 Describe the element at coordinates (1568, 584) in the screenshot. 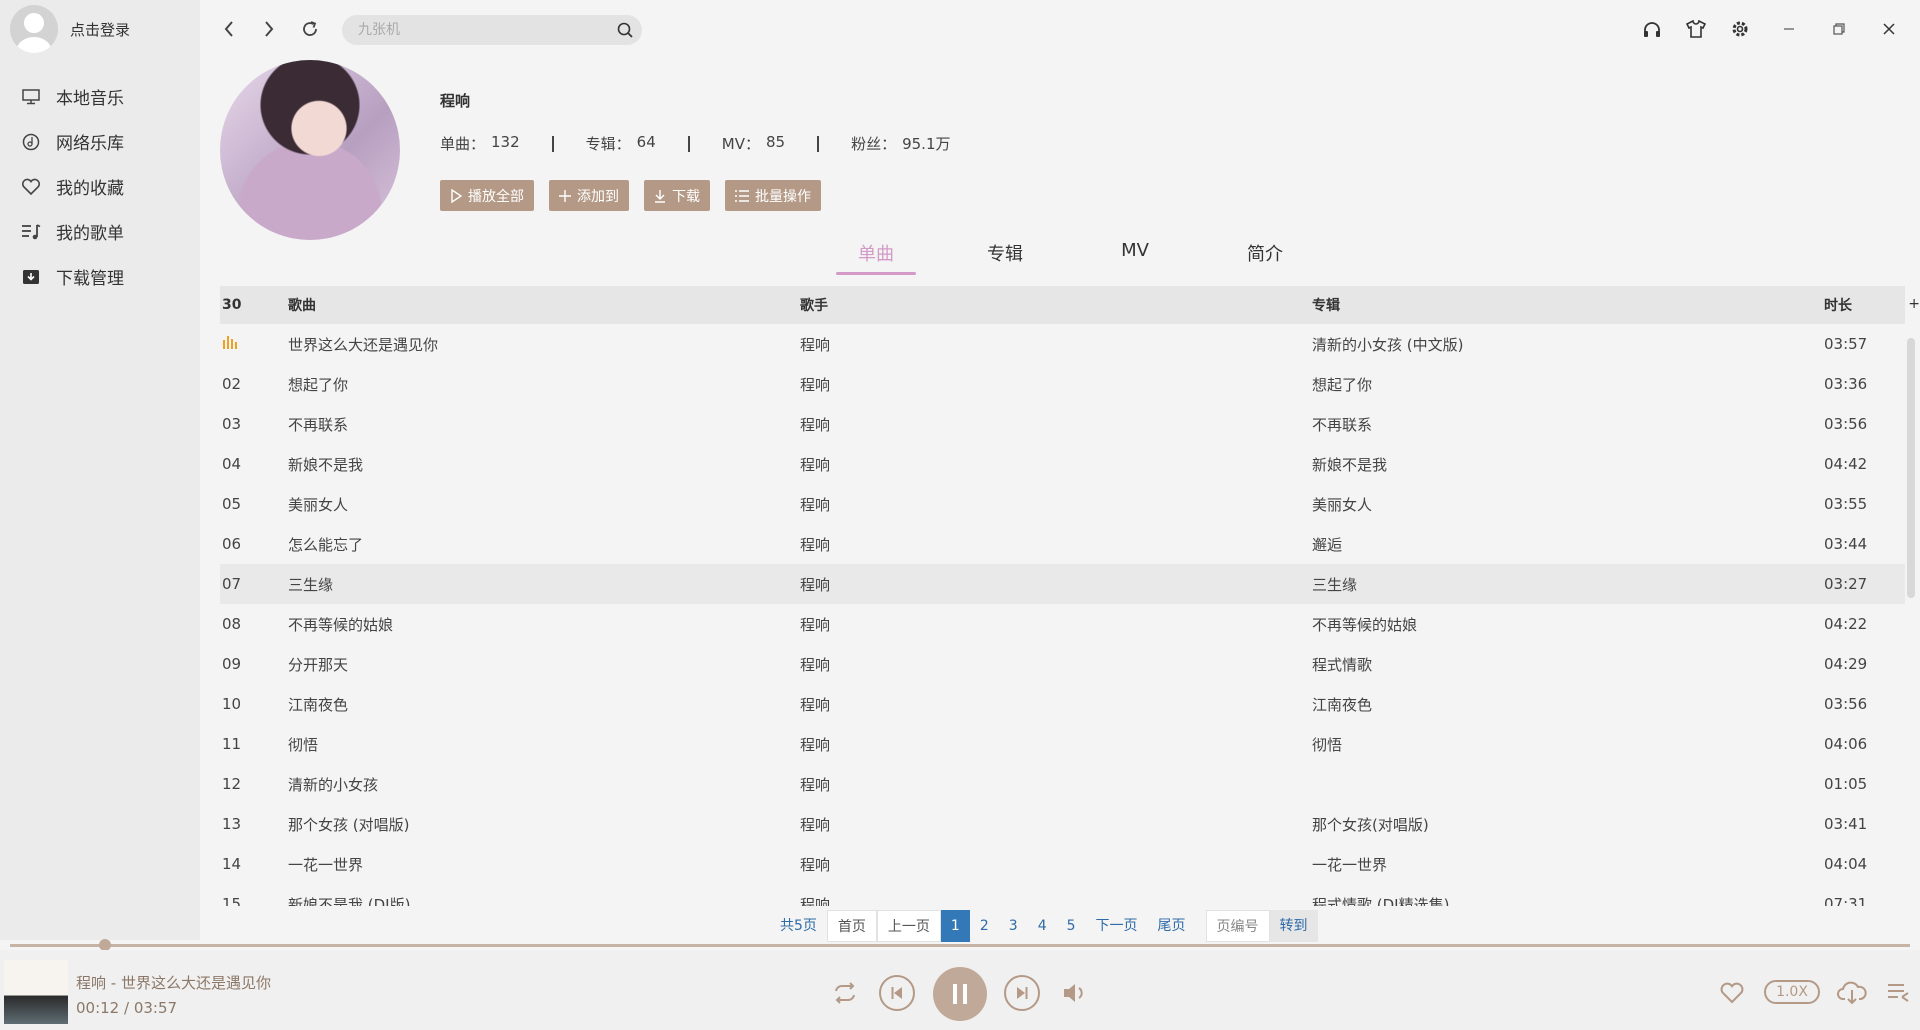

I see `song-album: 三生缘` at that location.